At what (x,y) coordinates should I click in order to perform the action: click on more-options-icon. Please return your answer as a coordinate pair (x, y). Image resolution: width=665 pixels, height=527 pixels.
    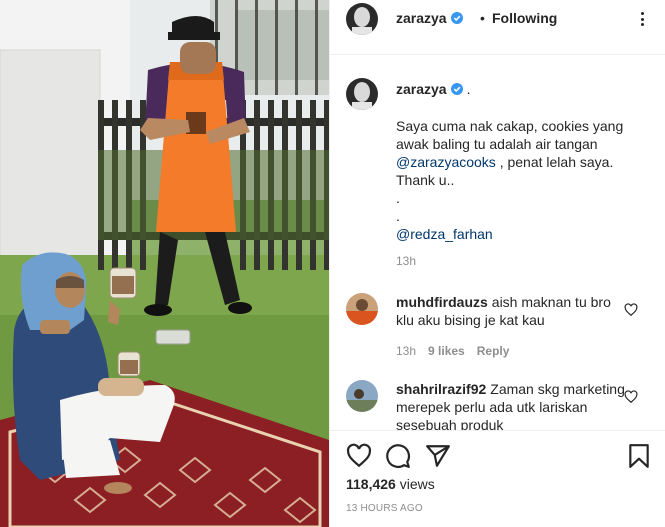
    Looking at the image, I should click on (643, 19).